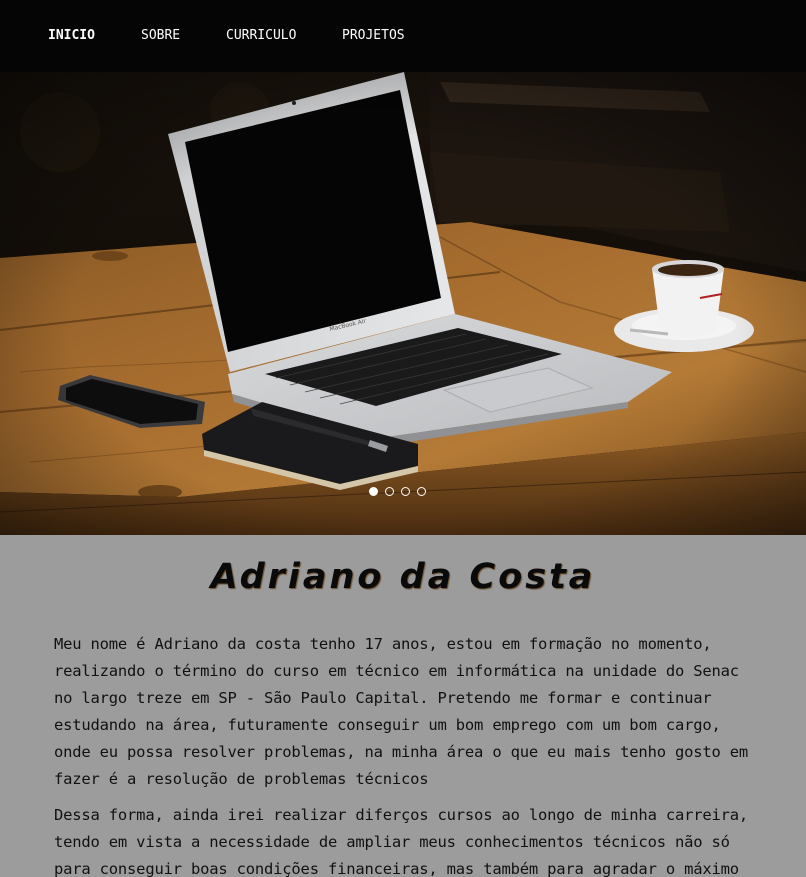  I want to click on carousel-indicators, so click(397, 493).